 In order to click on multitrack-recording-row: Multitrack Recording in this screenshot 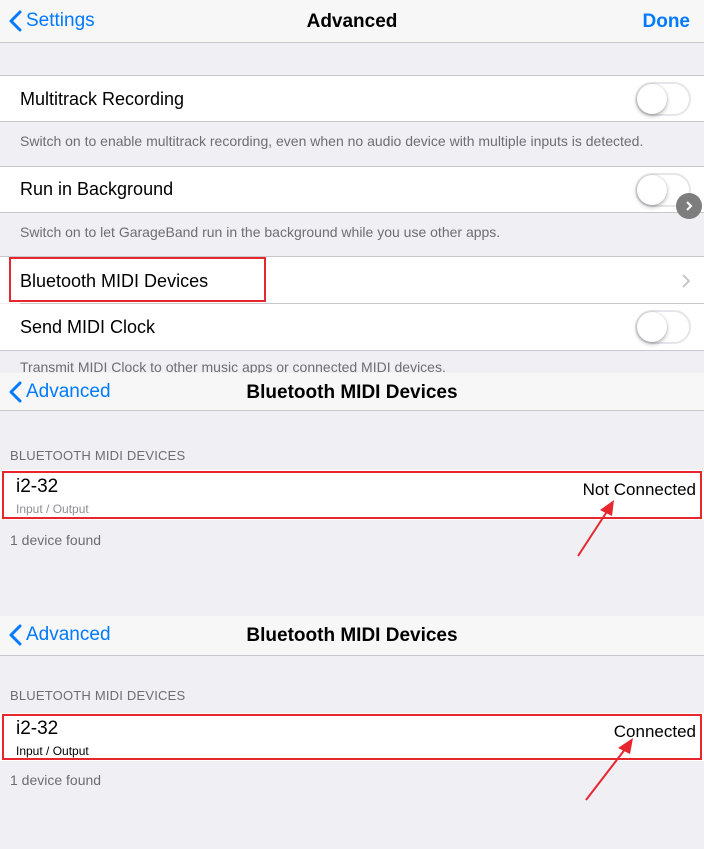, I will do `click(352, 98)`.